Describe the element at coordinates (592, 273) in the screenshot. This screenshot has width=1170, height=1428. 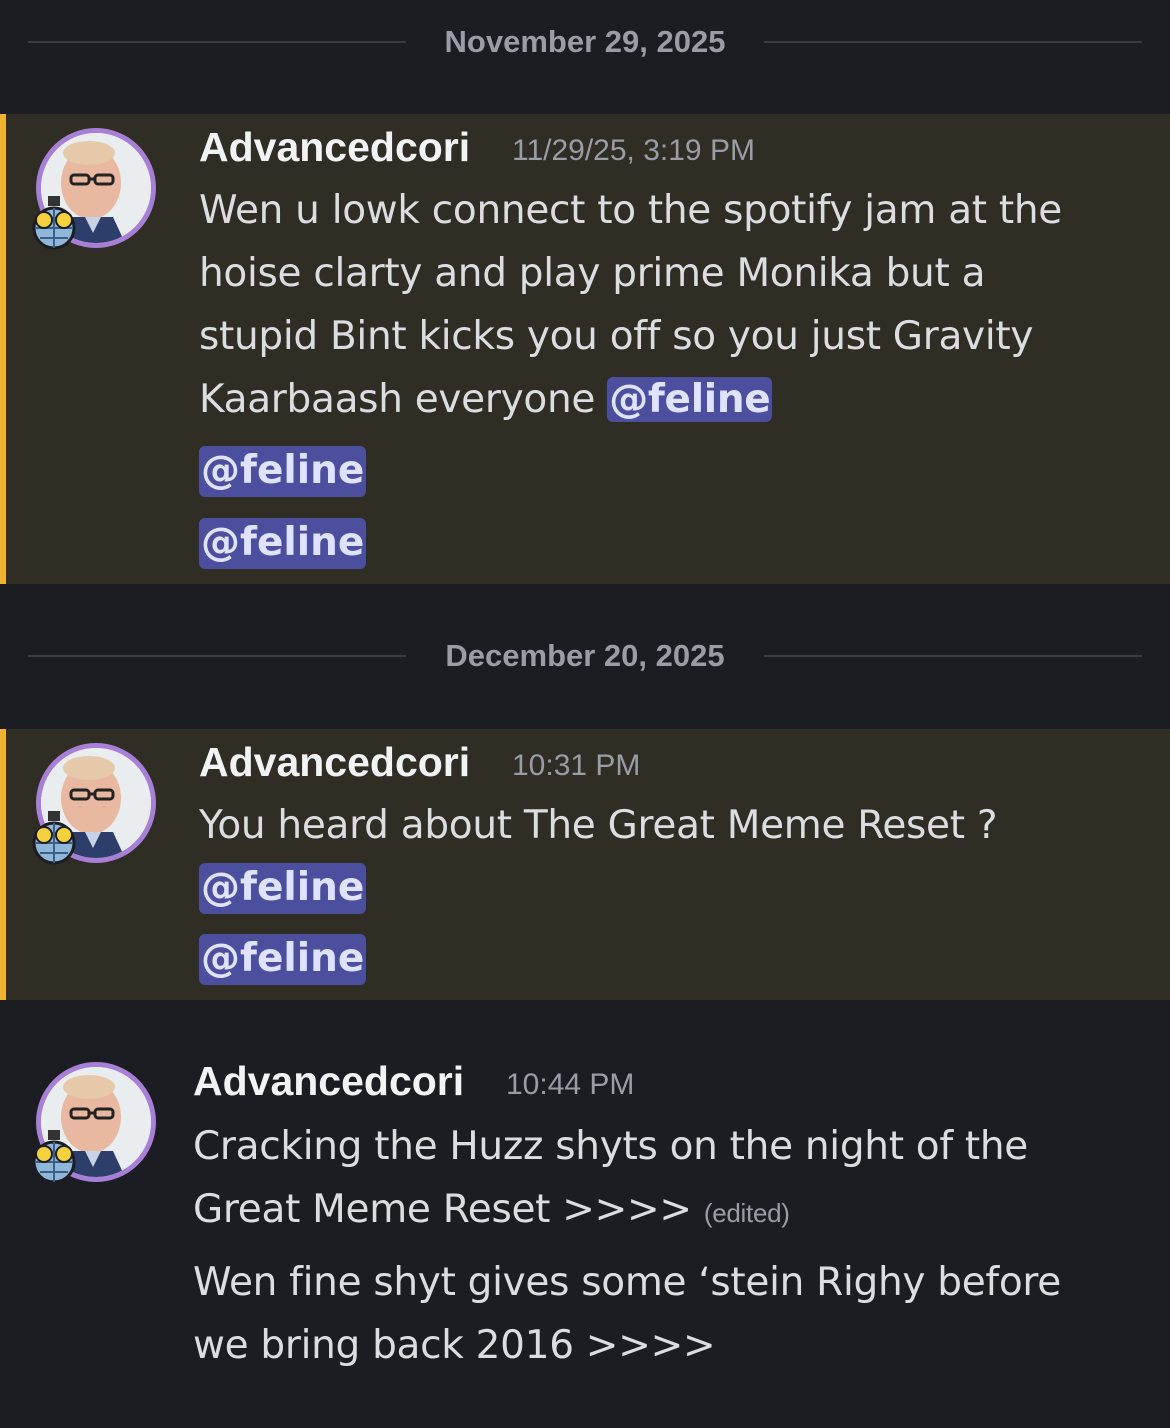
I see `message-text-line: hoise clarty and play prime Monika but a` at that location.